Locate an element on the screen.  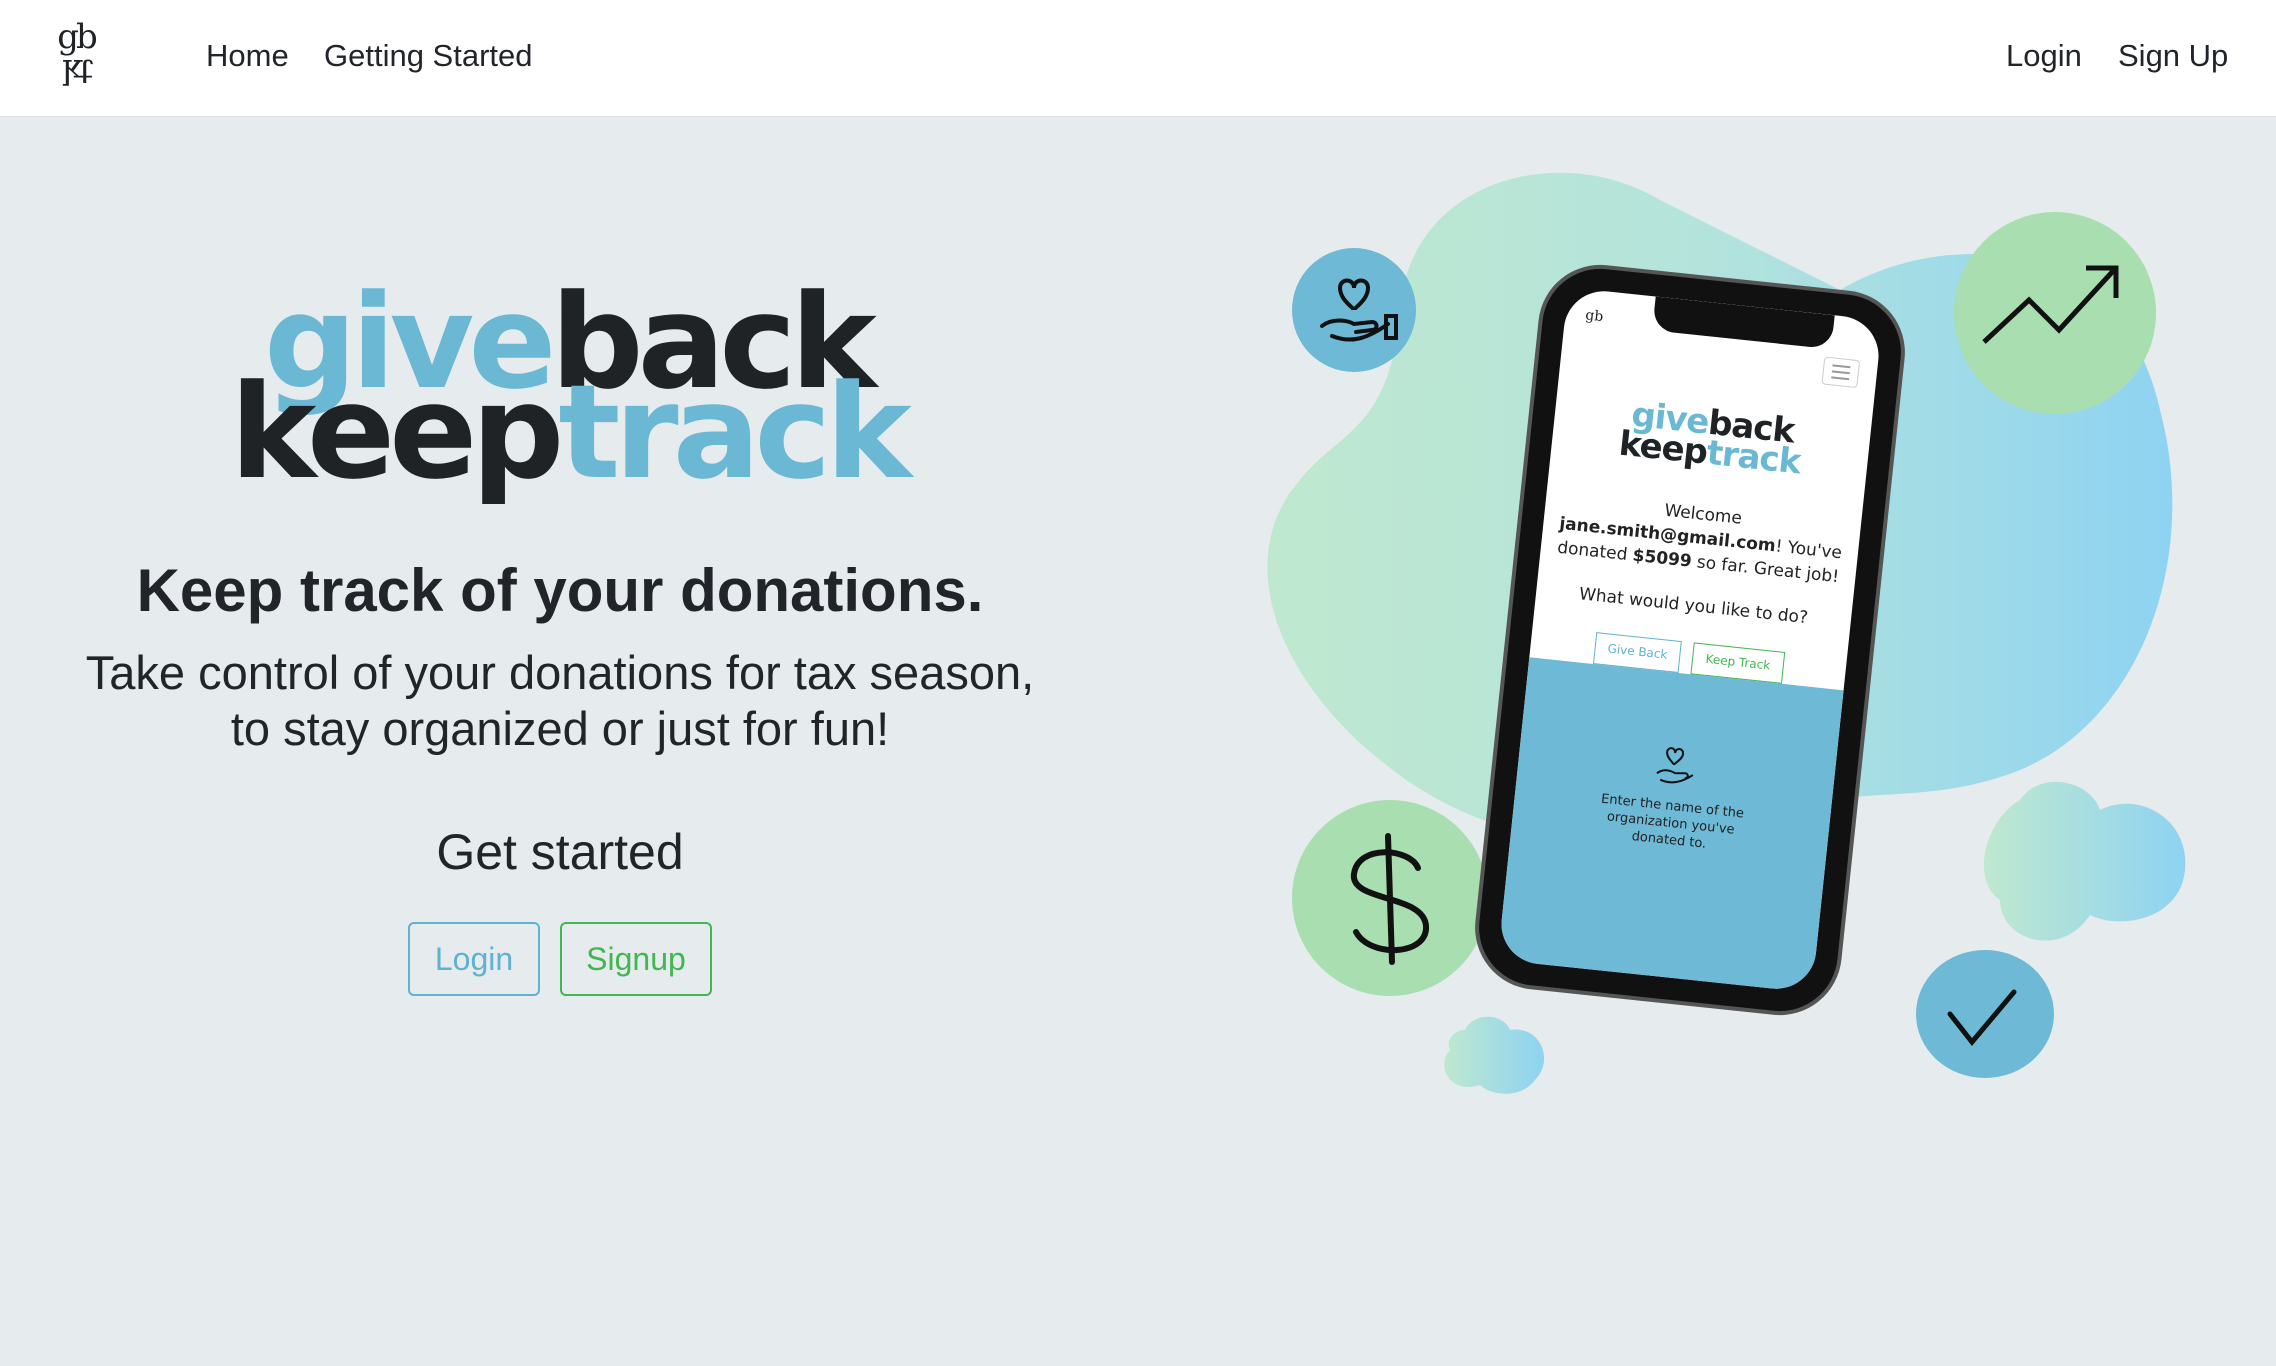
hamburger-menu-icon is located at coordinates (1841, 372).